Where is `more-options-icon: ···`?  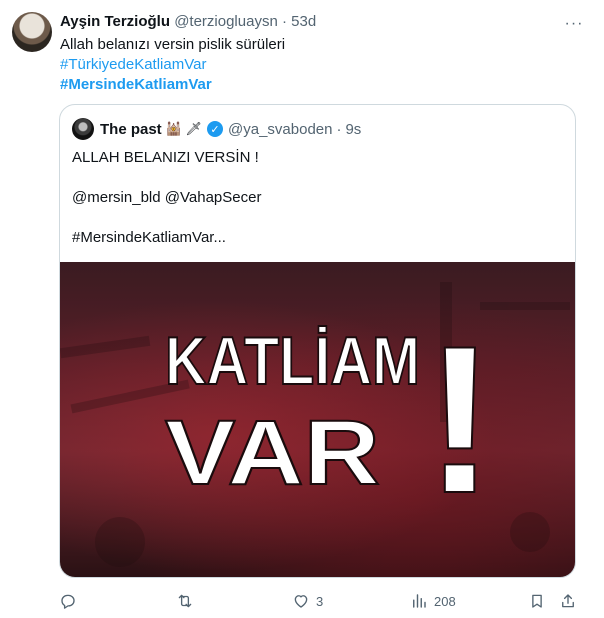
more-options-icon: ··· is located at coordinates (574, 24).